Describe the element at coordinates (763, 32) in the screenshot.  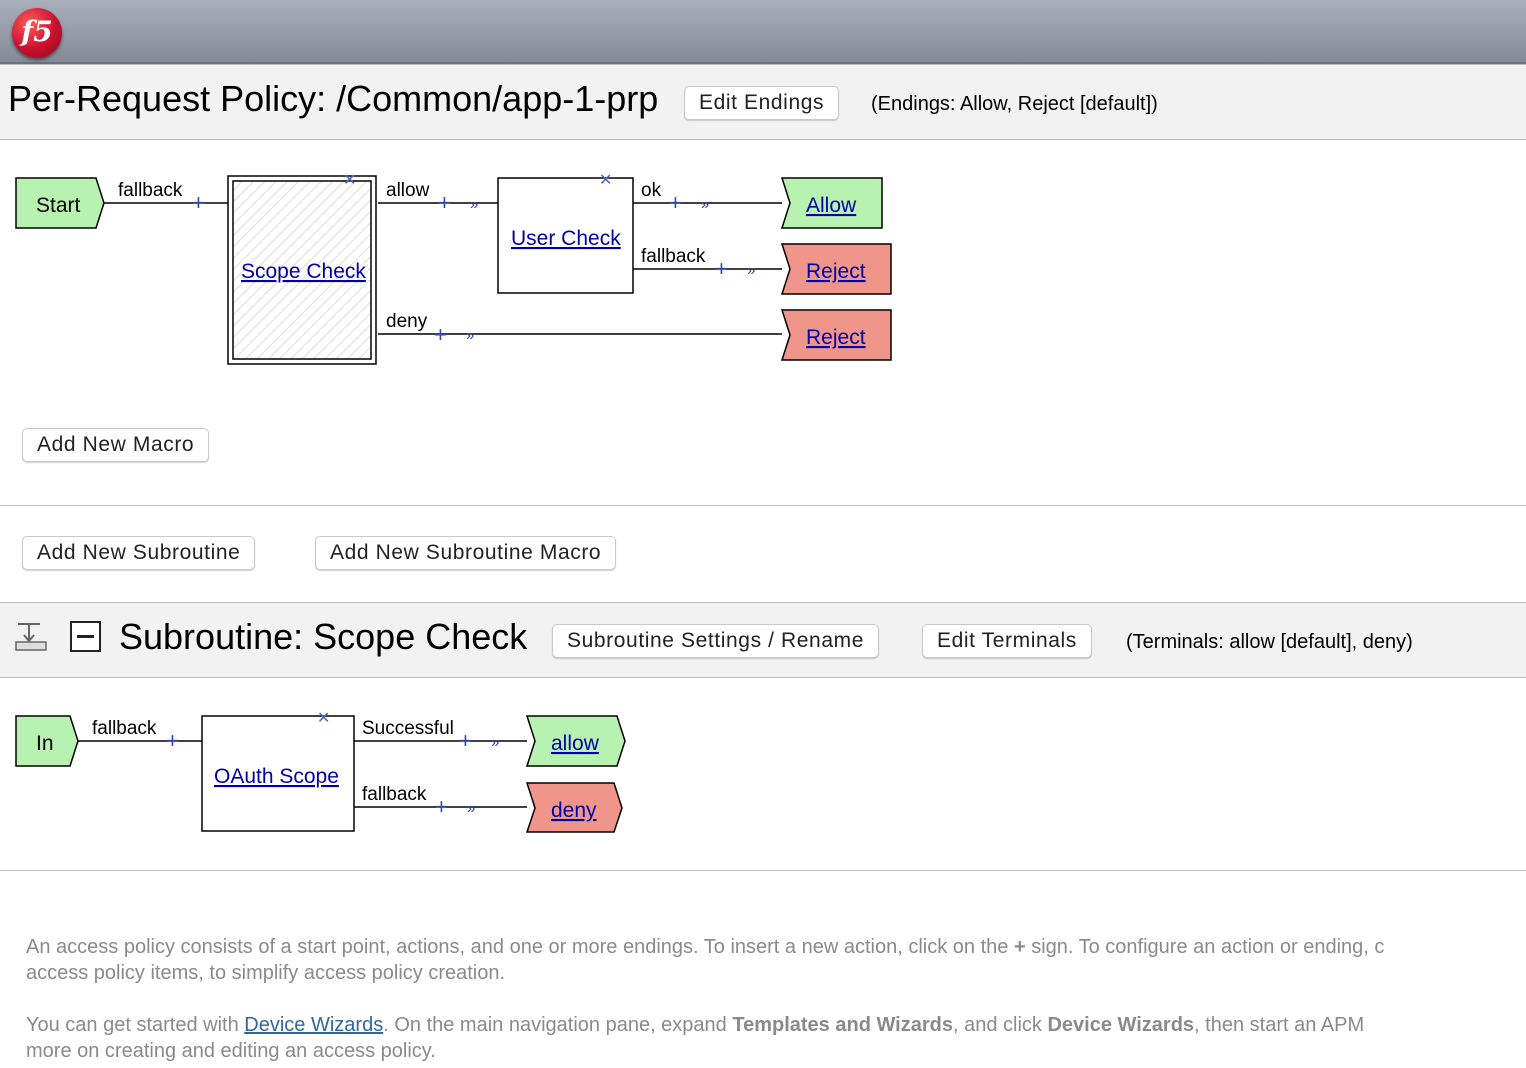
I see `top-banner: f5` at that location.